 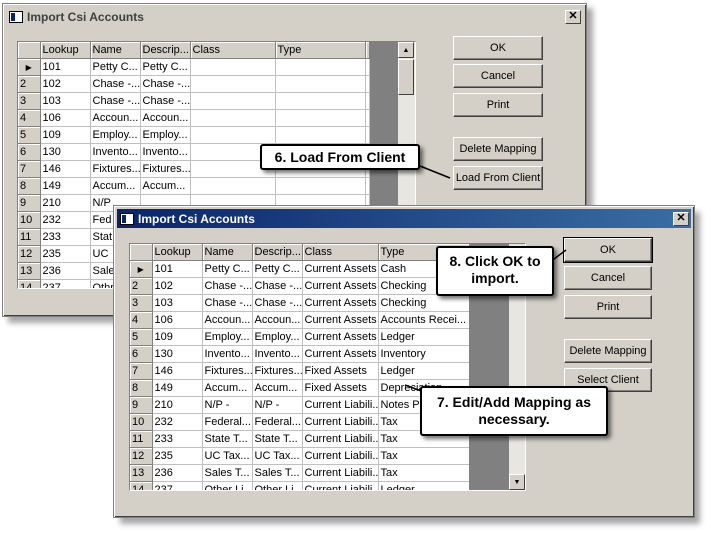 I want to click on step7-line1: 7. Edit/Add Mapping as, so click(x=513, y=402).